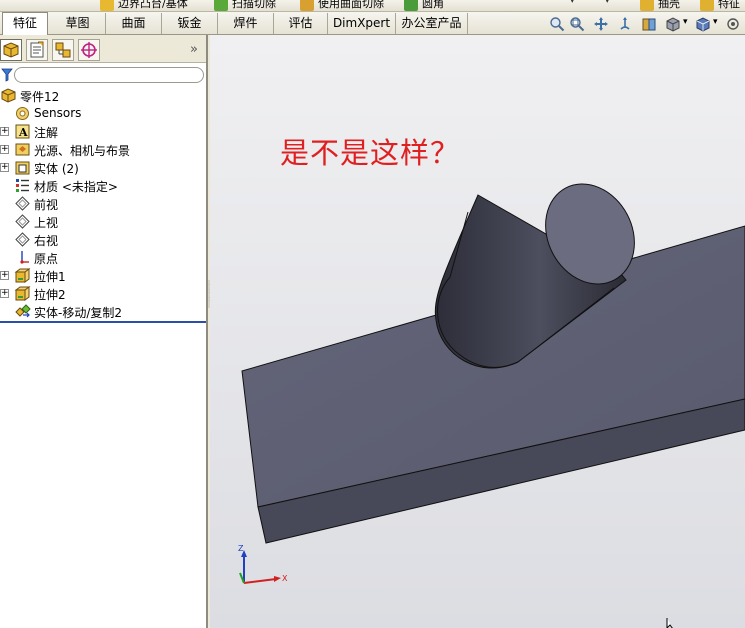 The height and width of the screenshot is (628, 745). I want to click on tree-item: 前视, so click(103, 204).